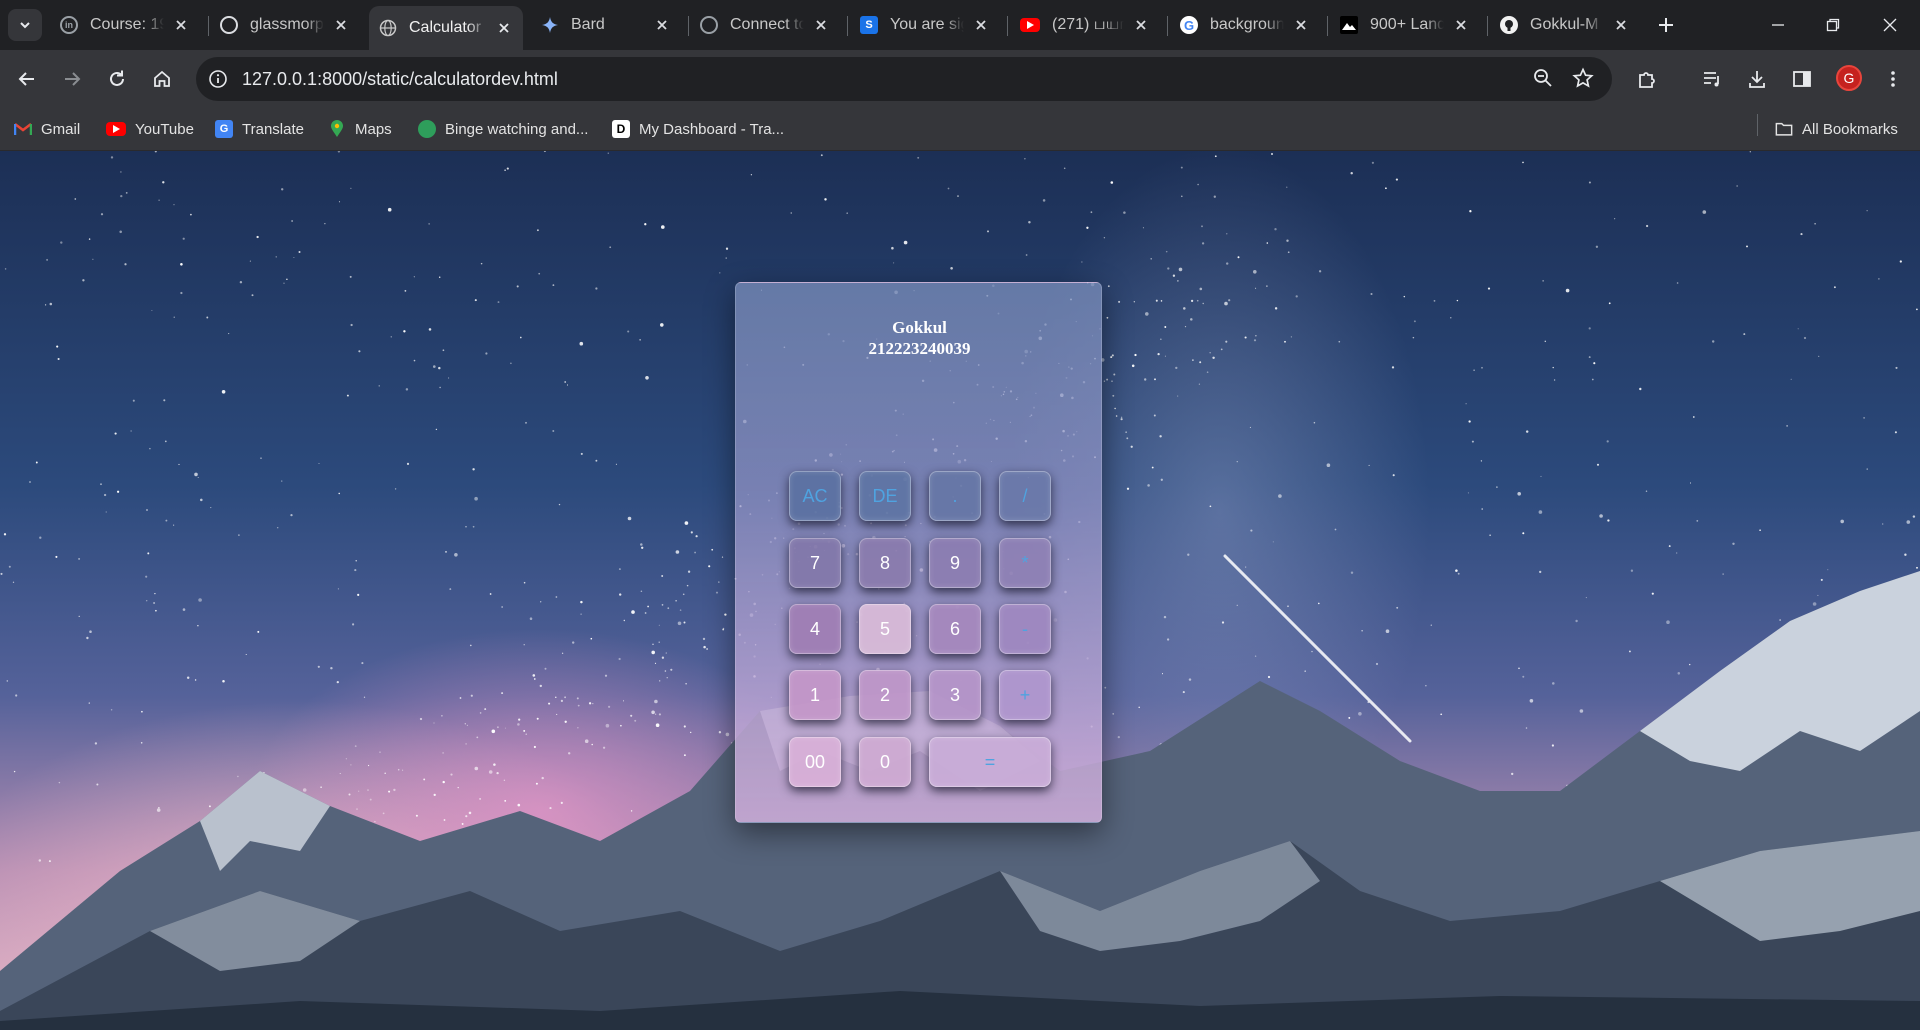 This screenshot has width=1920, height=1030. I want to click on multiply-button: *, so click(1025, 563).